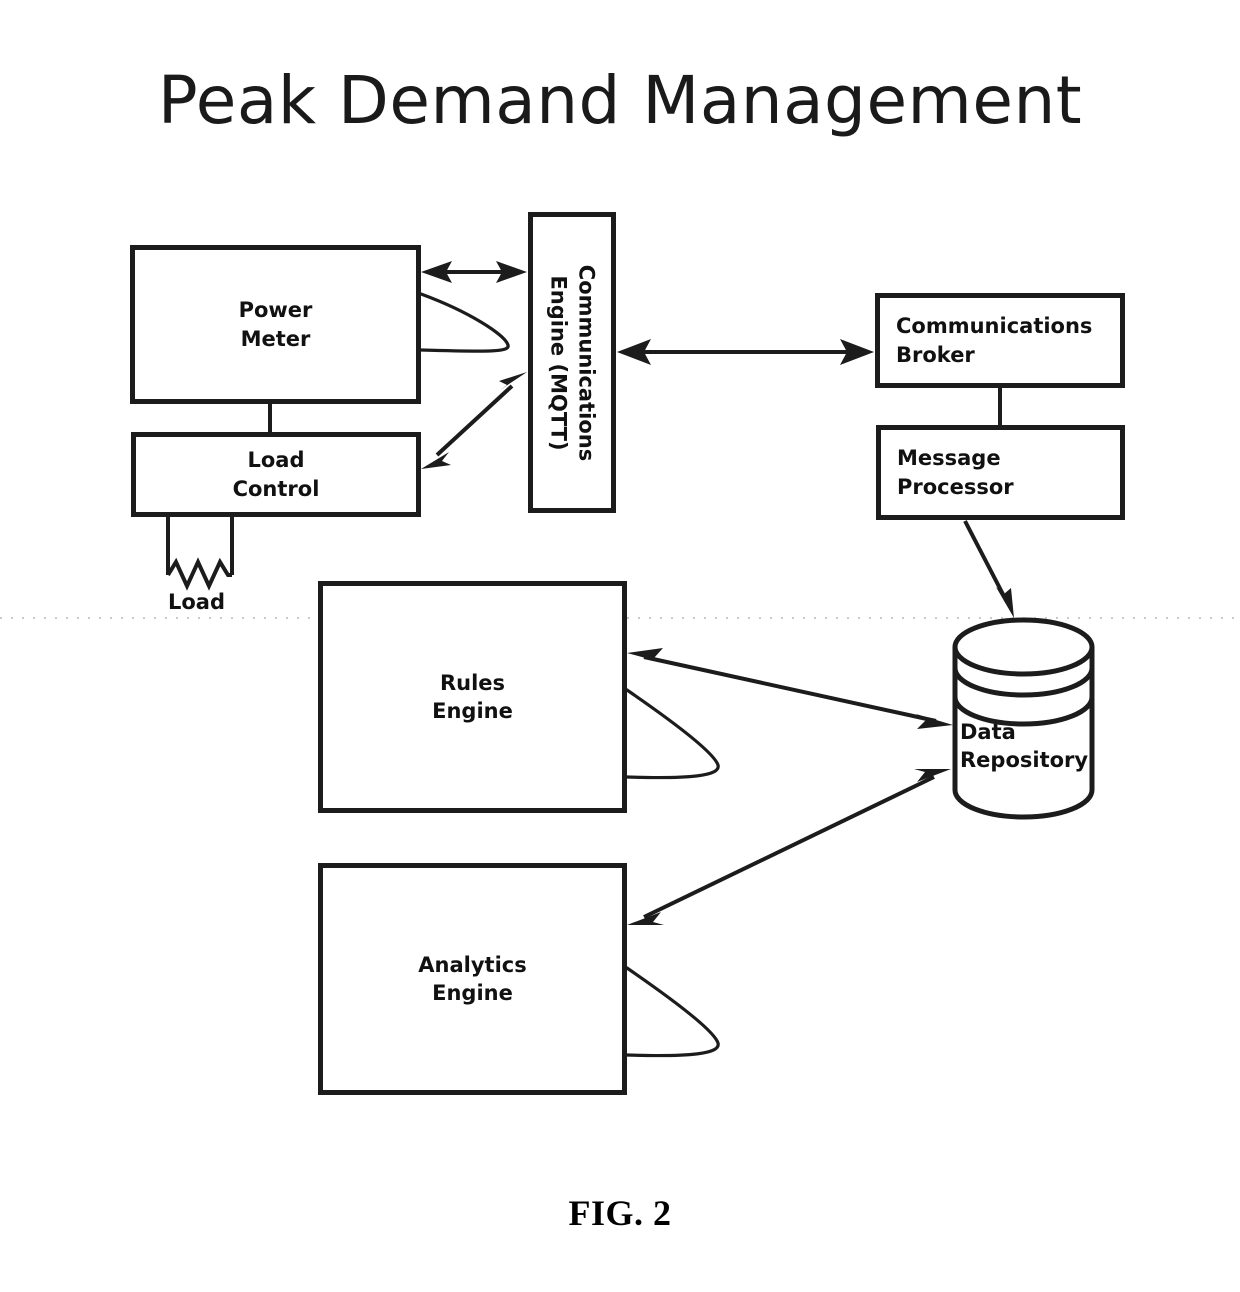  I want to click on edge-analytics-engine-data-repository, so click(789, 847).